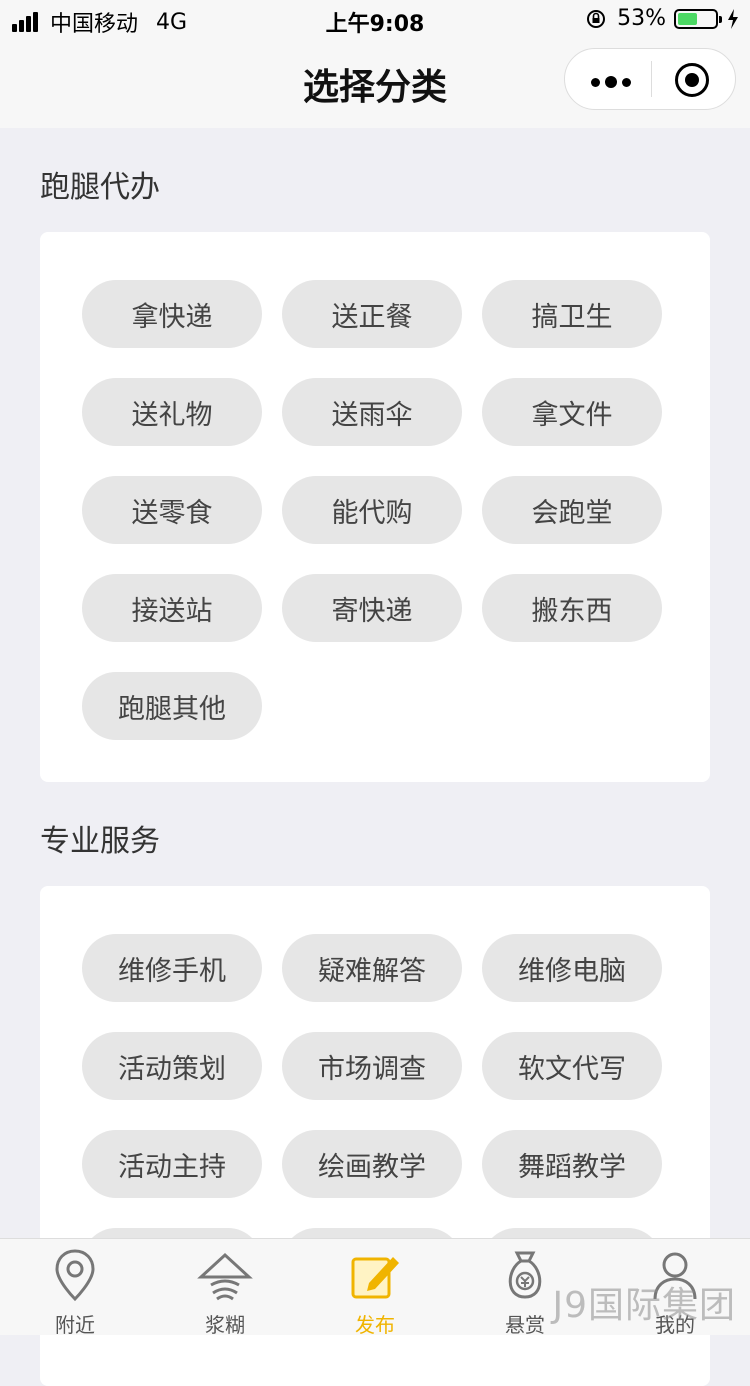 Image resolution: width=750 pixels, height=1386 pixels. I want to click on nav-bar: 选择分类, so click(375, 84).